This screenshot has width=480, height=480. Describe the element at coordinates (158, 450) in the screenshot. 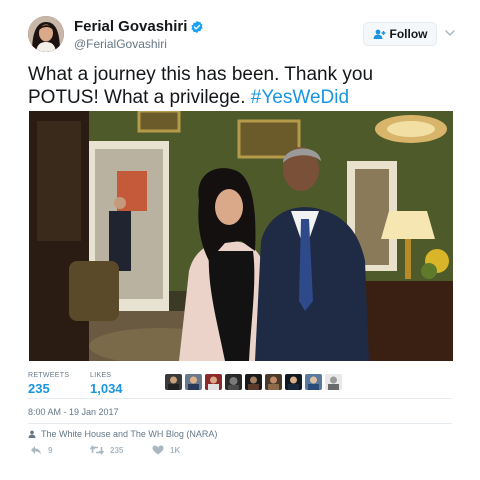

I see `heart-icon` at that location.